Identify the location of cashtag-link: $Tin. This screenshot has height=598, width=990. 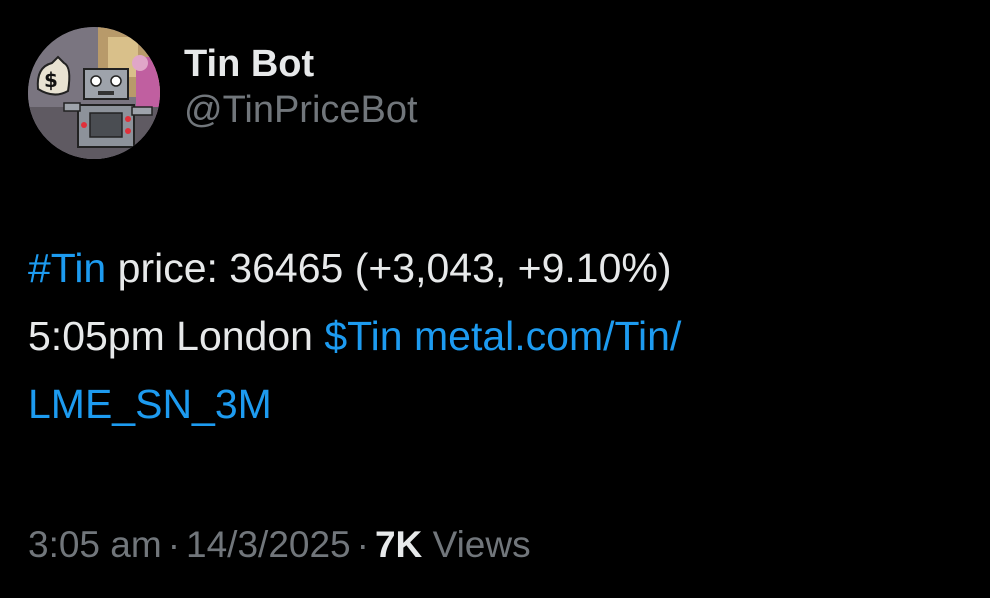
(363, 336).